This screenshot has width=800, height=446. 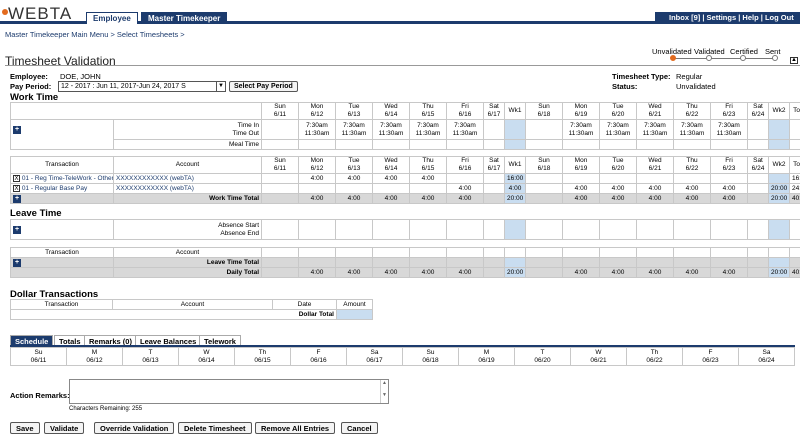 I want to click on save-button: Save, so click(x=25, y=428).